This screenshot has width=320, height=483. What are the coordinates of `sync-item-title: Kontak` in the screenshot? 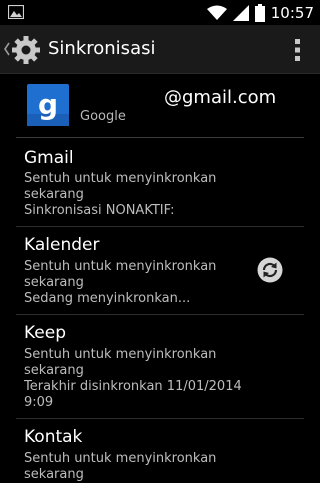 It's located at (53, 437).